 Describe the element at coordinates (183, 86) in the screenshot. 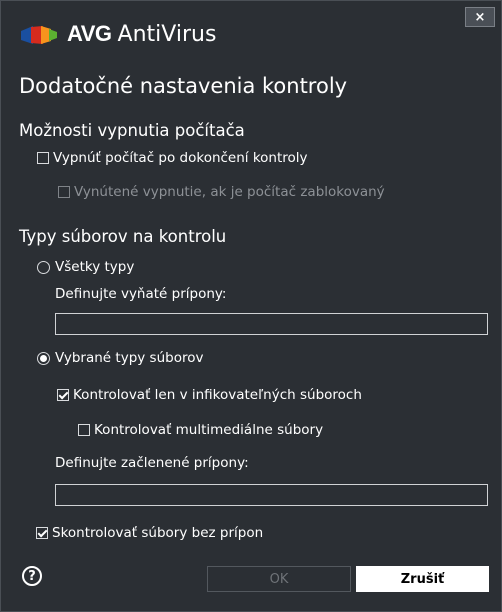

I see `page-title: Dodatočné nastavenia kontroly` at that location.